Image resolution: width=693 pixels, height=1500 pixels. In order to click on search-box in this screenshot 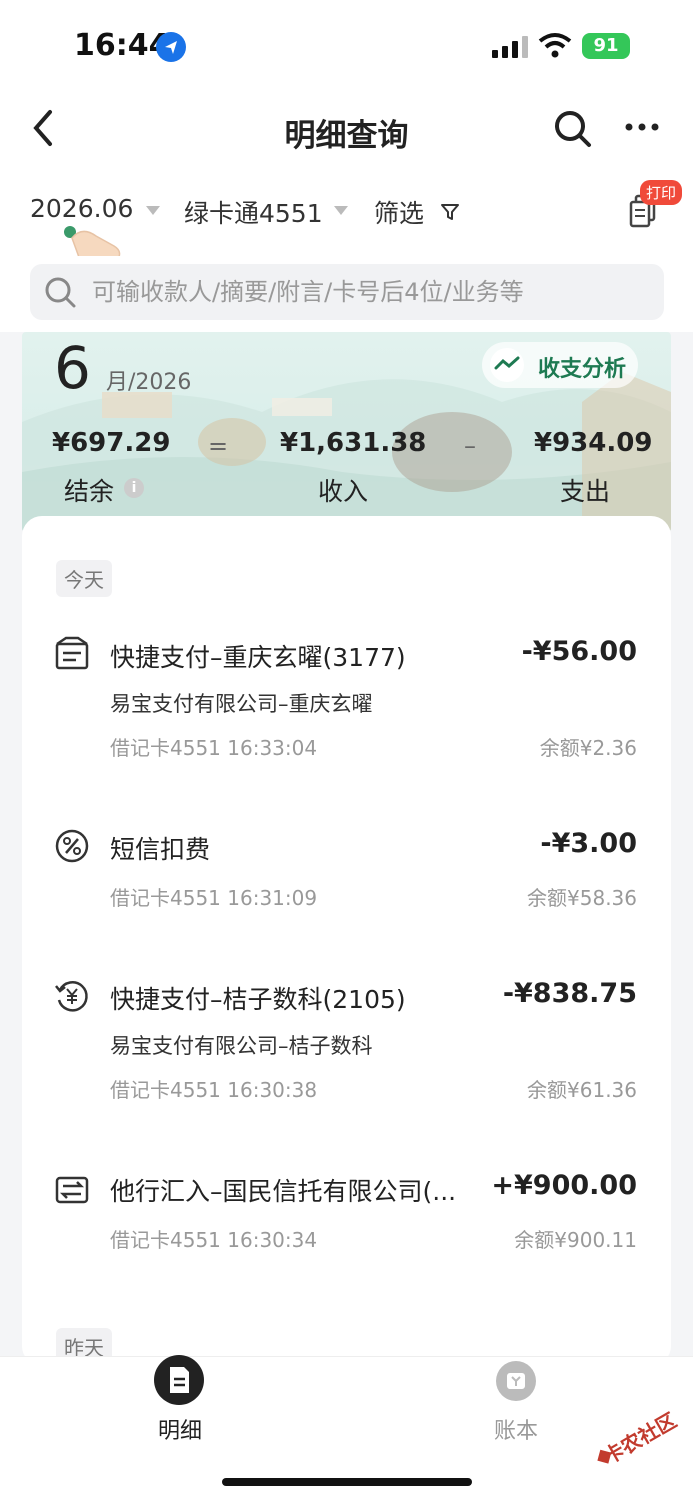, I will do `click(347, 292)`.